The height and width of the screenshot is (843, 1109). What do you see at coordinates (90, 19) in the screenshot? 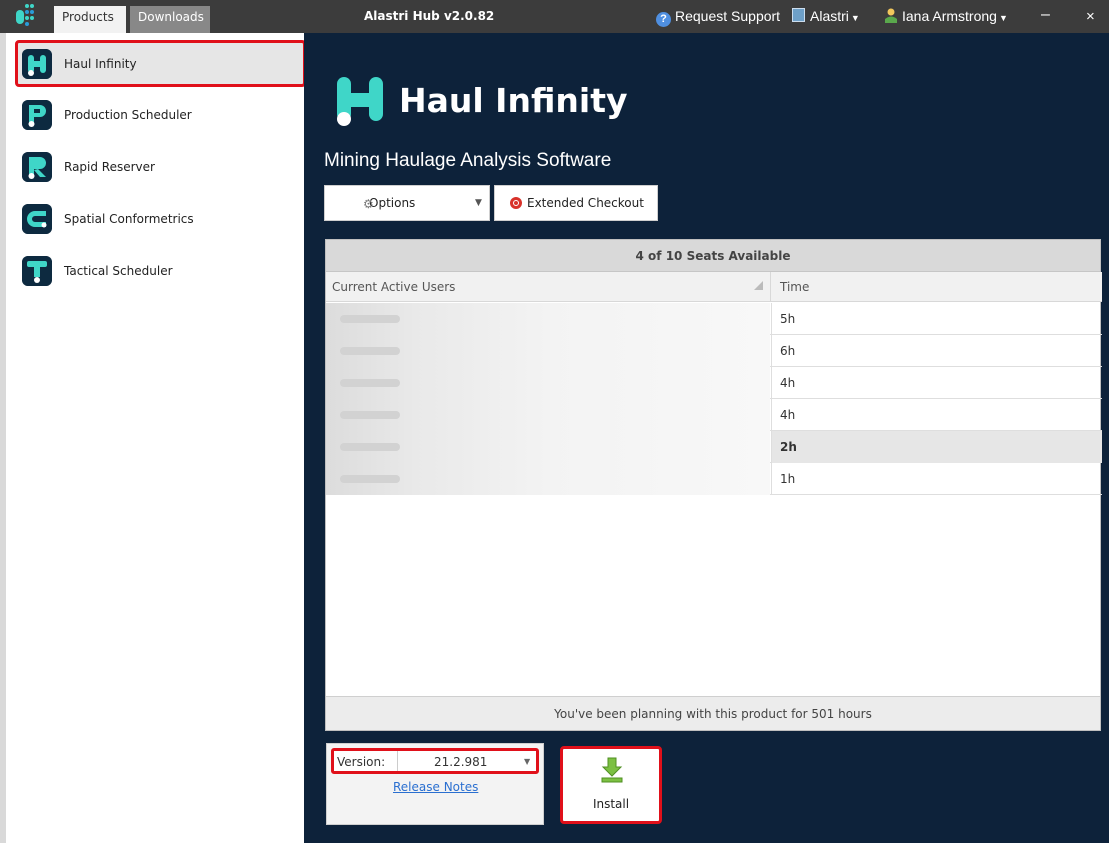
I see `tab-products: Products` at bounding box center [90, 19].